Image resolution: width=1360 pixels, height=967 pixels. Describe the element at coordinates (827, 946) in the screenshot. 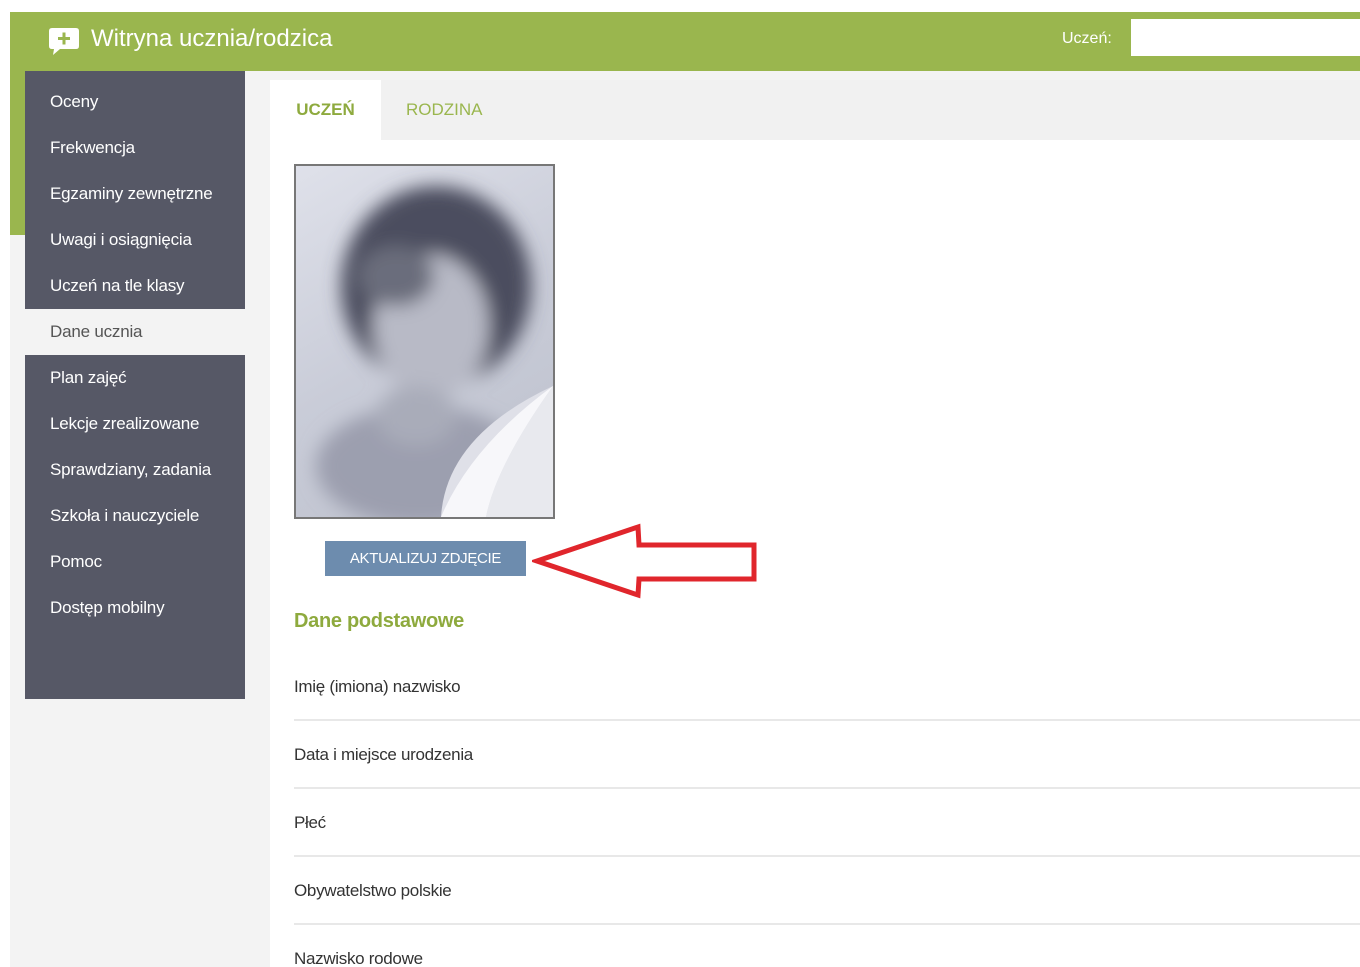

I see `field-row-nazwisko-rodowe: Nazwisko rodowe` at that location.